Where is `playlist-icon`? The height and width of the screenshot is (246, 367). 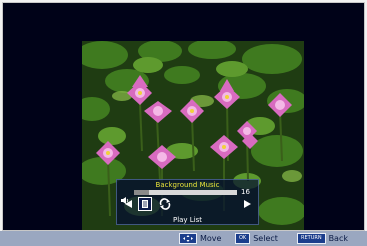 playlist-icon is located at coordinates (145, 204).